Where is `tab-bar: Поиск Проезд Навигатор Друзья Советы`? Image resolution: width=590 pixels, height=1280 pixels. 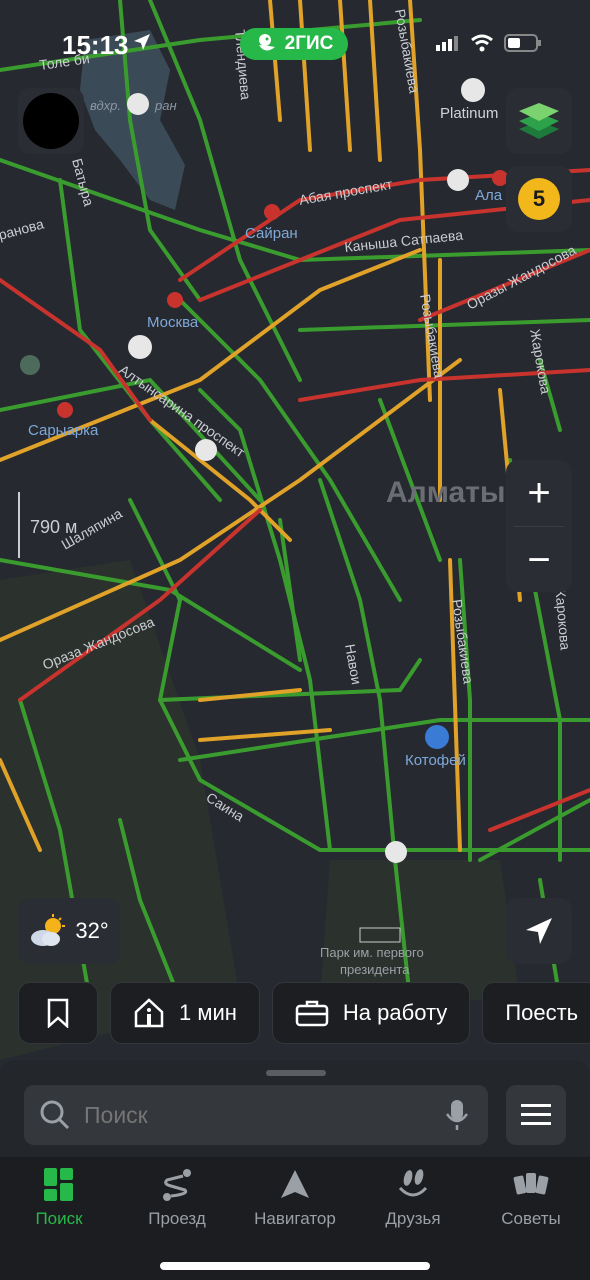
tab-bar: Поиск Проезд Навигатор Друзья Советы is located at coordinates (295, 1218).